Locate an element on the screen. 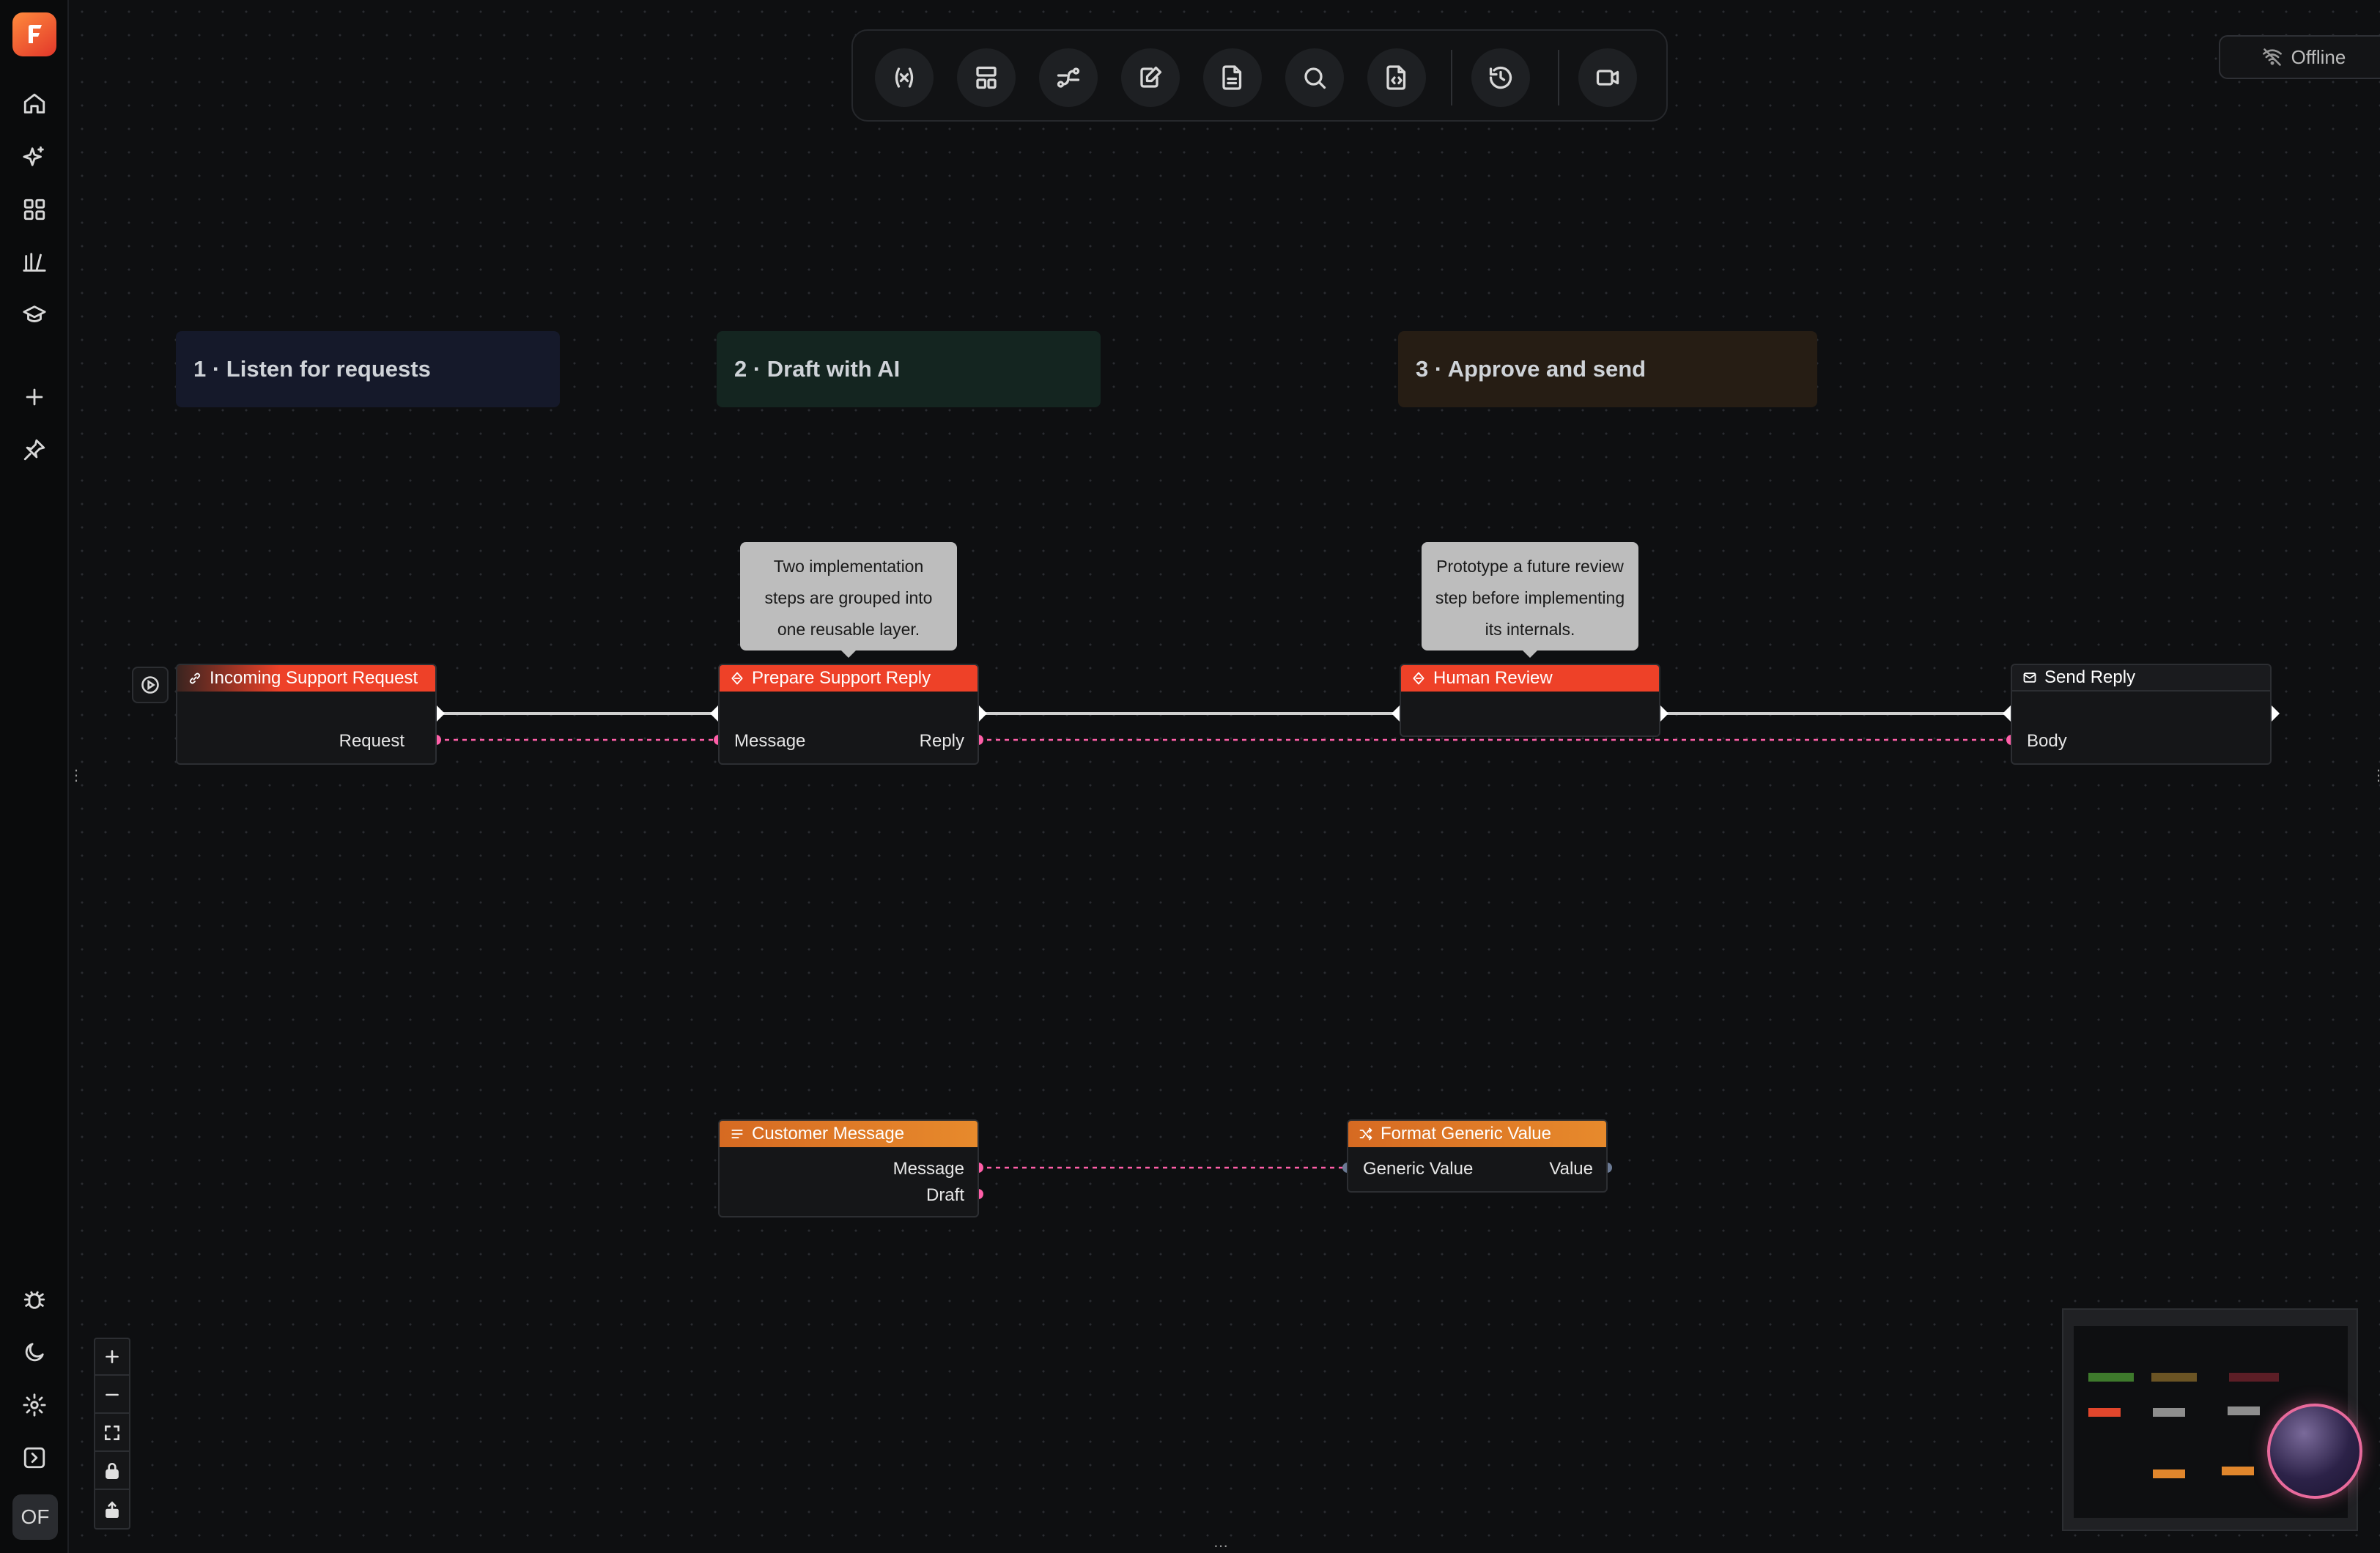 The image size is (2380, 1553). avatar: OF is located at coordinates (35, 1517).